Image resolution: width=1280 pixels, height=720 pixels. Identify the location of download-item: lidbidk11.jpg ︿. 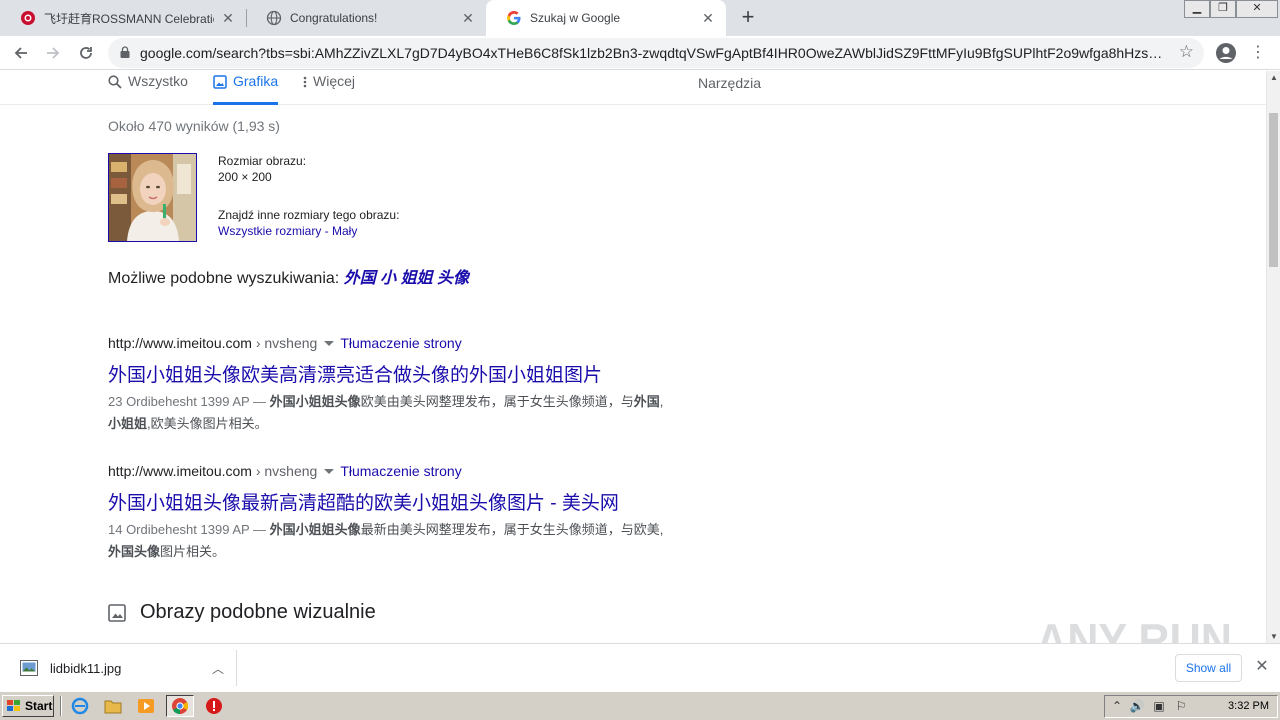
(124, 668).